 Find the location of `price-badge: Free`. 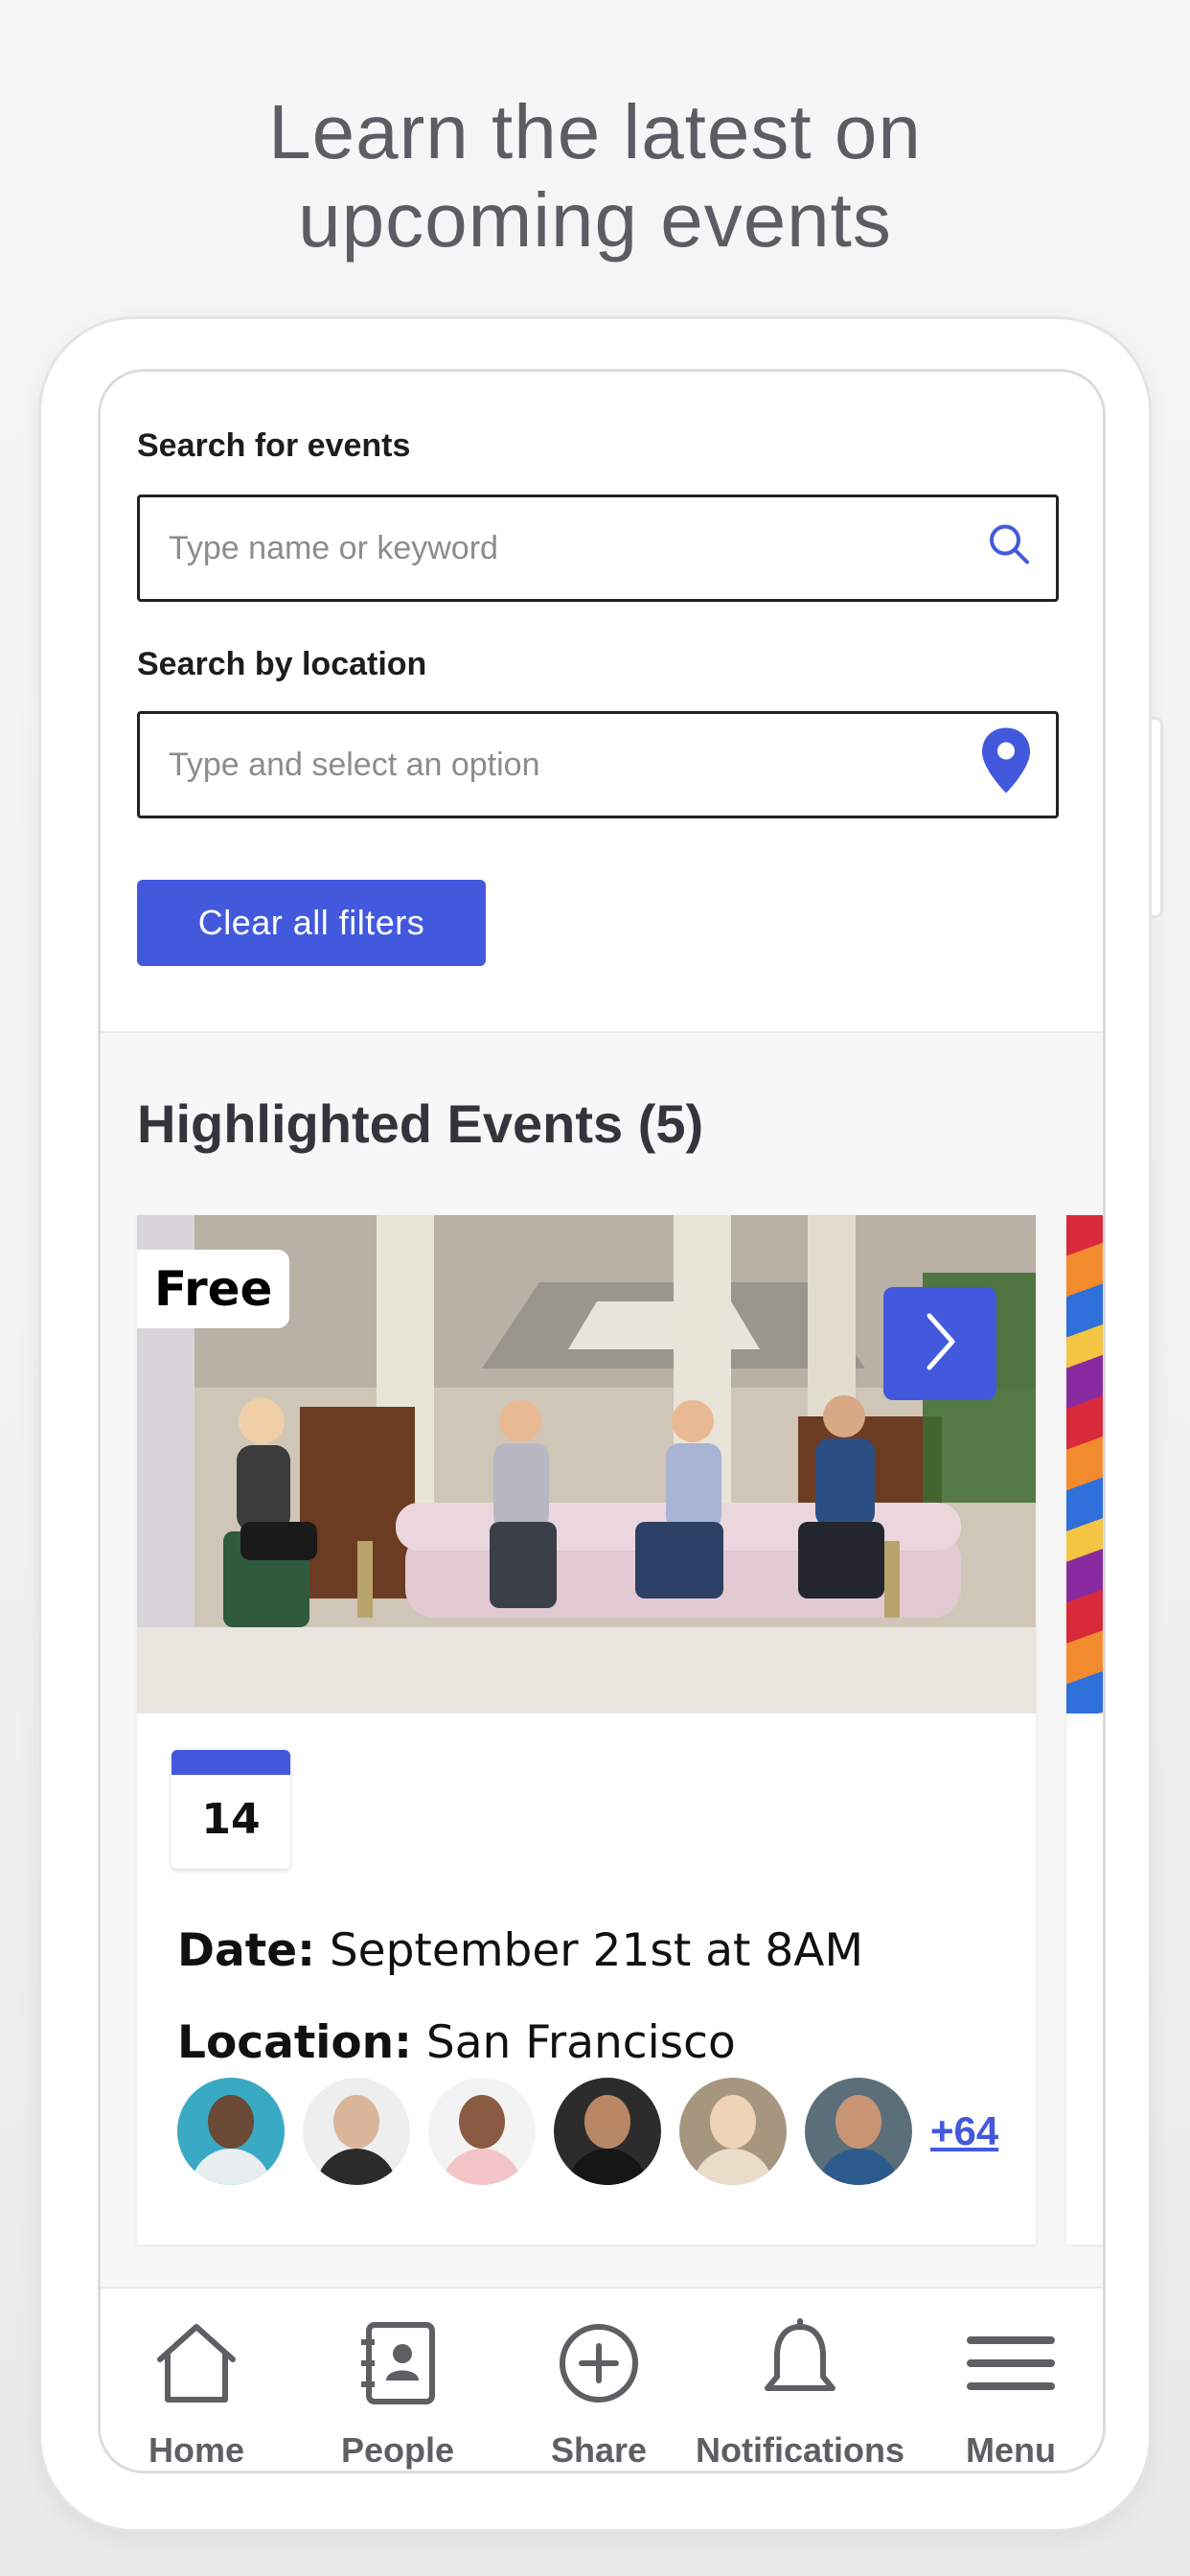

price-badge: Free is located at coordinates (214, 1289).